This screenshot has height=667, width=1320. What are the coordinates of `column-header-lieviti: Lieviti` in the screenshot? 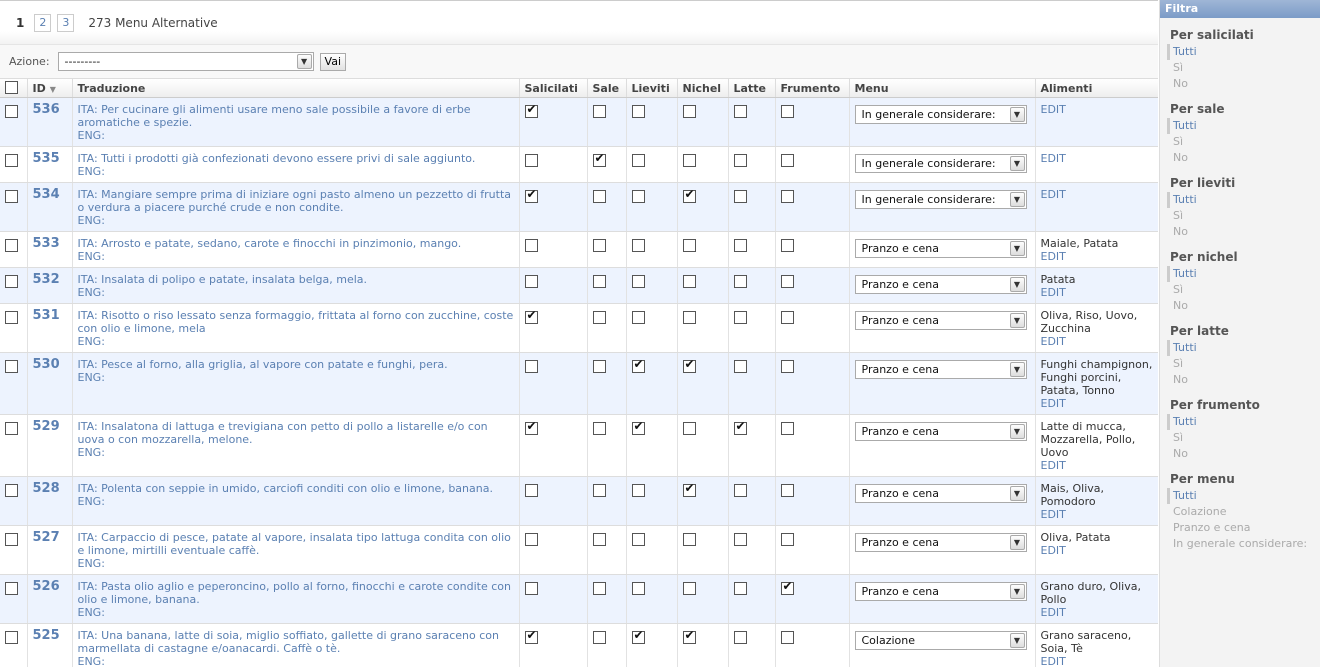 It's located at (652, 88).